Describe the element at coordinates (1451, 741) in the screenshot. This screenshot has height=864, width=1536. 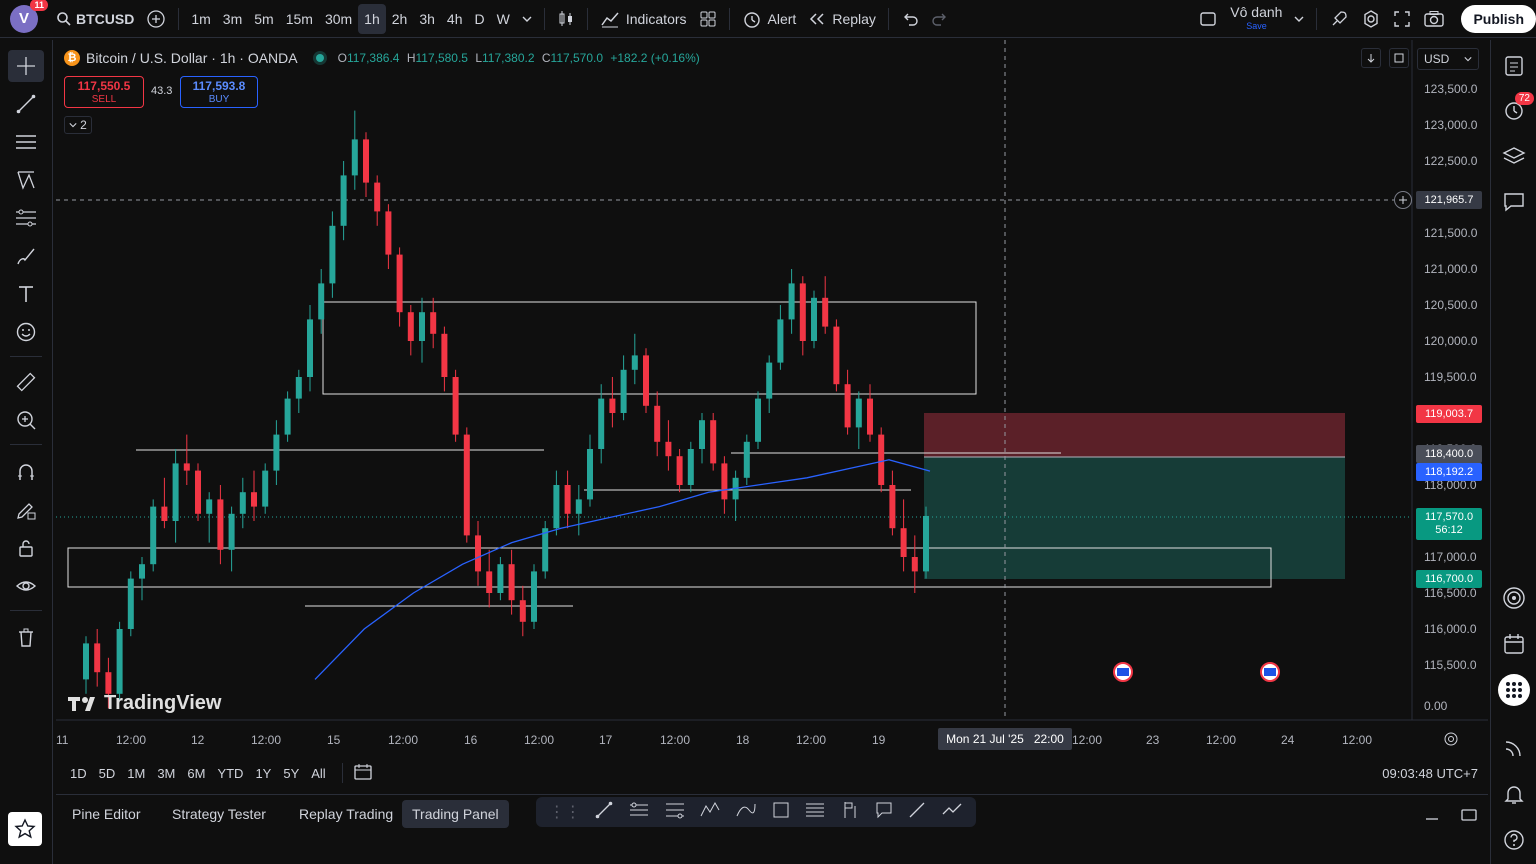
I see `axis-settings-button` at that location.